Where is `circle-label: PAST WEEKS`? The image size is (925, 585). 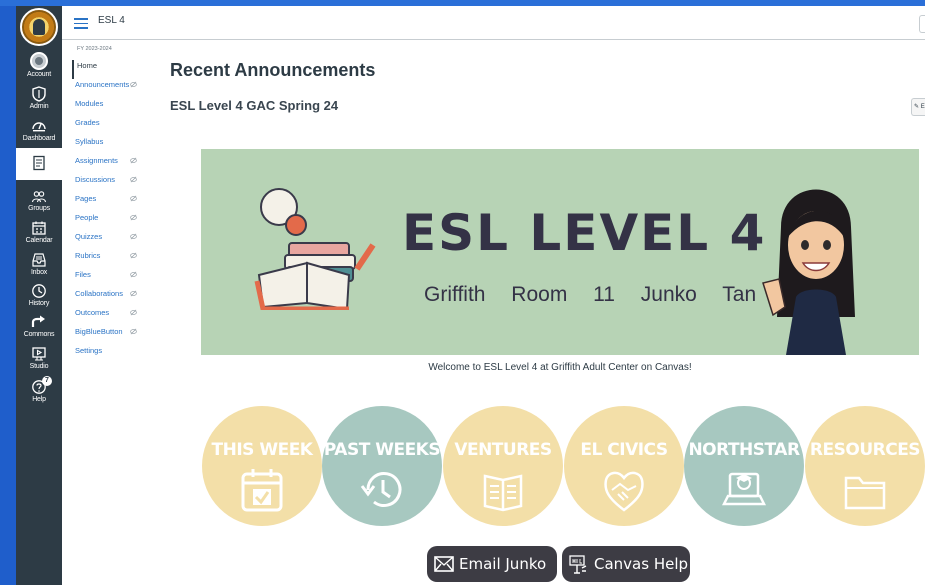 circle-label: PAST WEEKS is located at coordinates (382, 450).